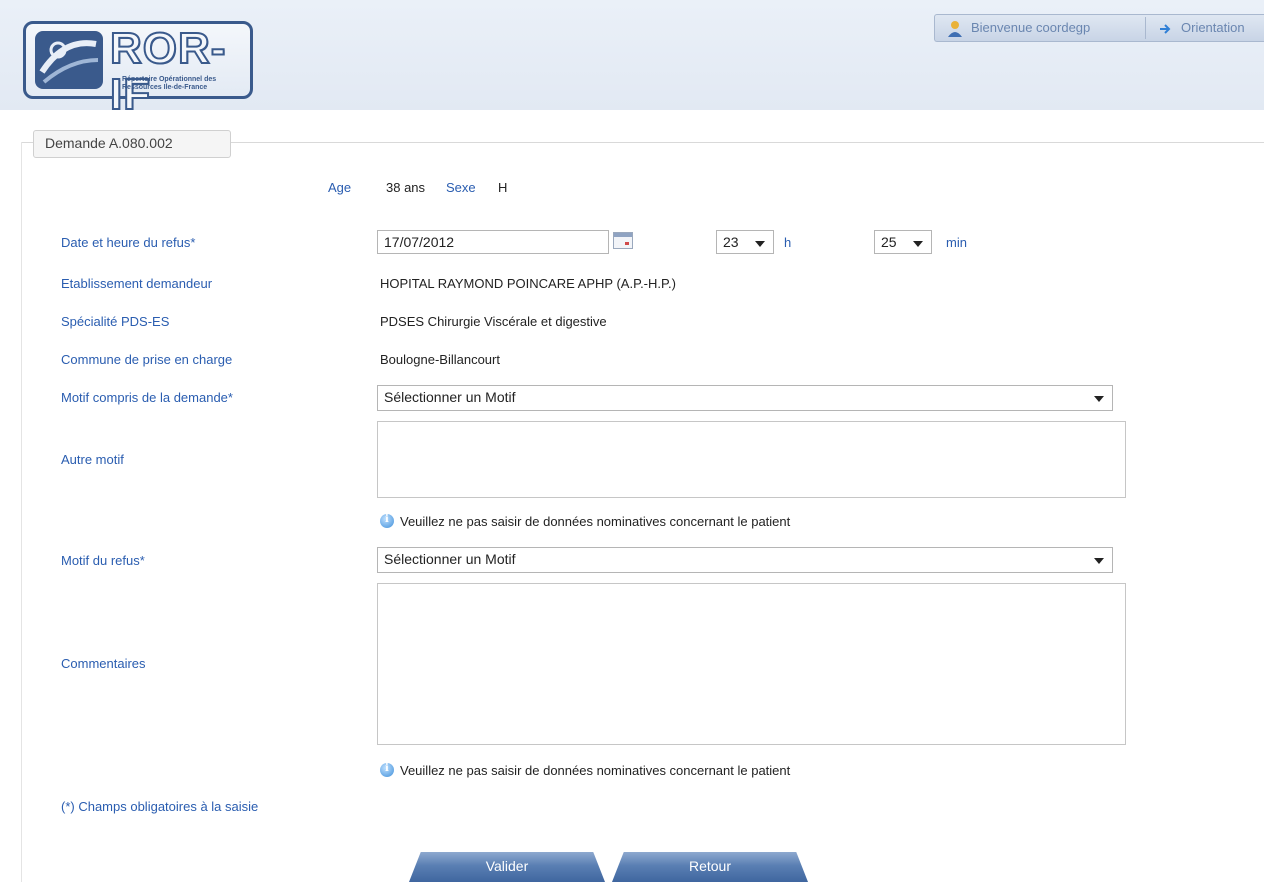 This screenshot has height=882, width=1264. I want to click on specialty-label: Spécialité PDS-ES, so click(115, 321).